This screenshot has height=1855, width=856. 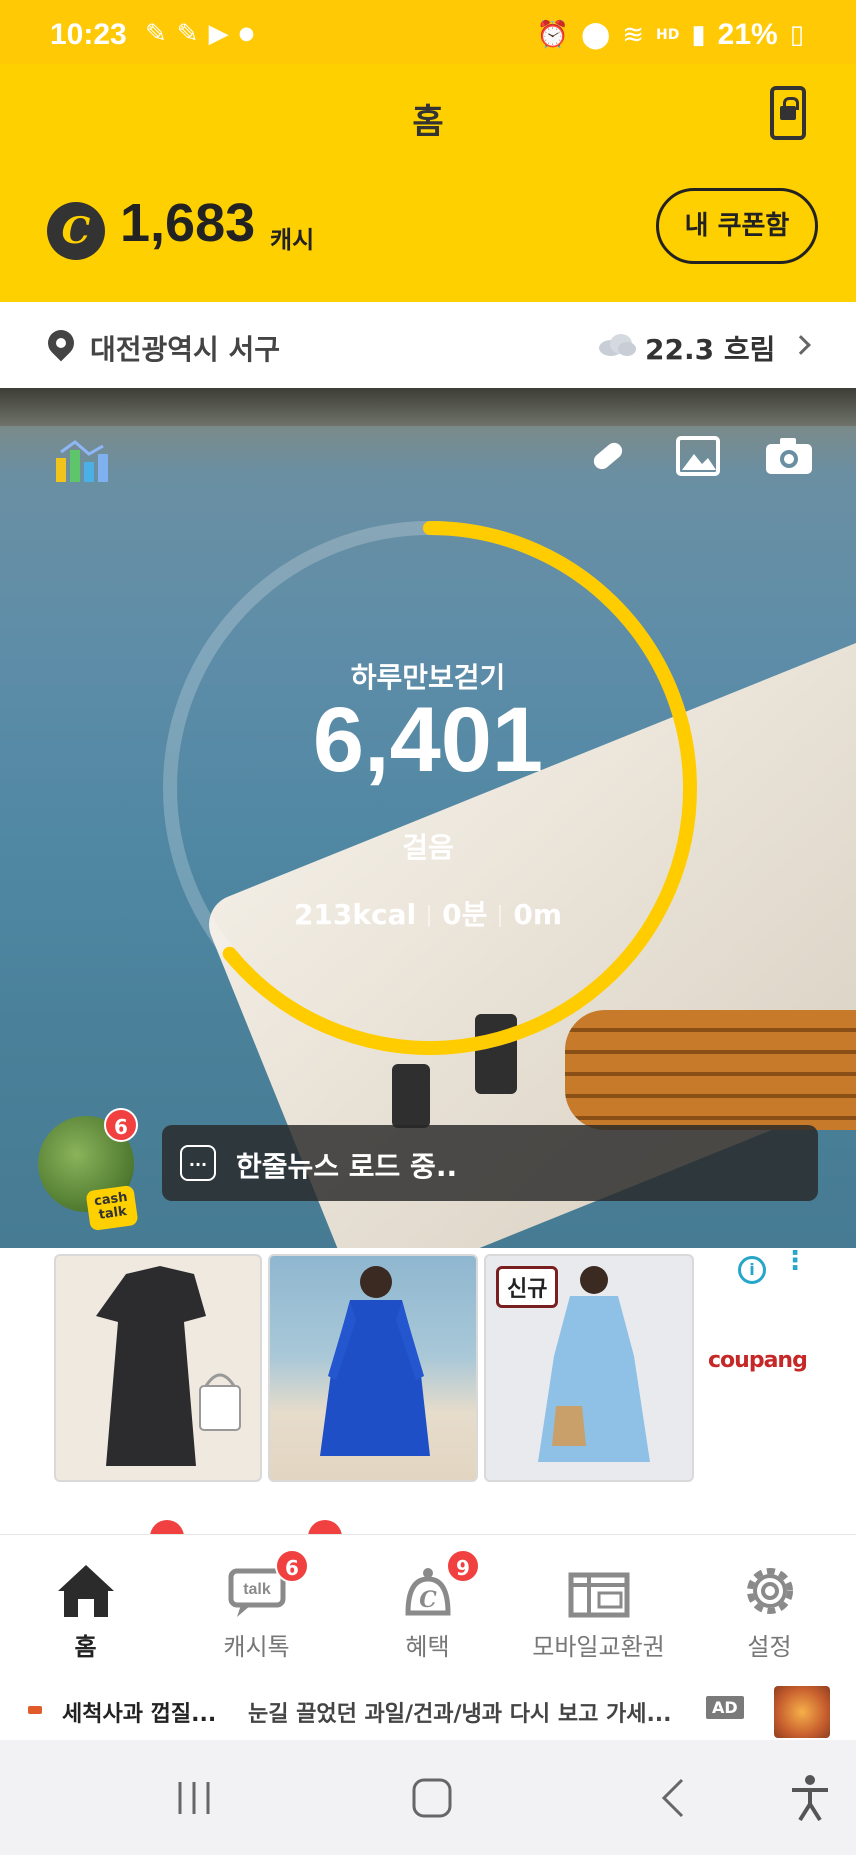 What do you see at coordinates (769, 1647) in the screenshot?
I see `nav-label: 설정` at bounding box center [769, 1647].